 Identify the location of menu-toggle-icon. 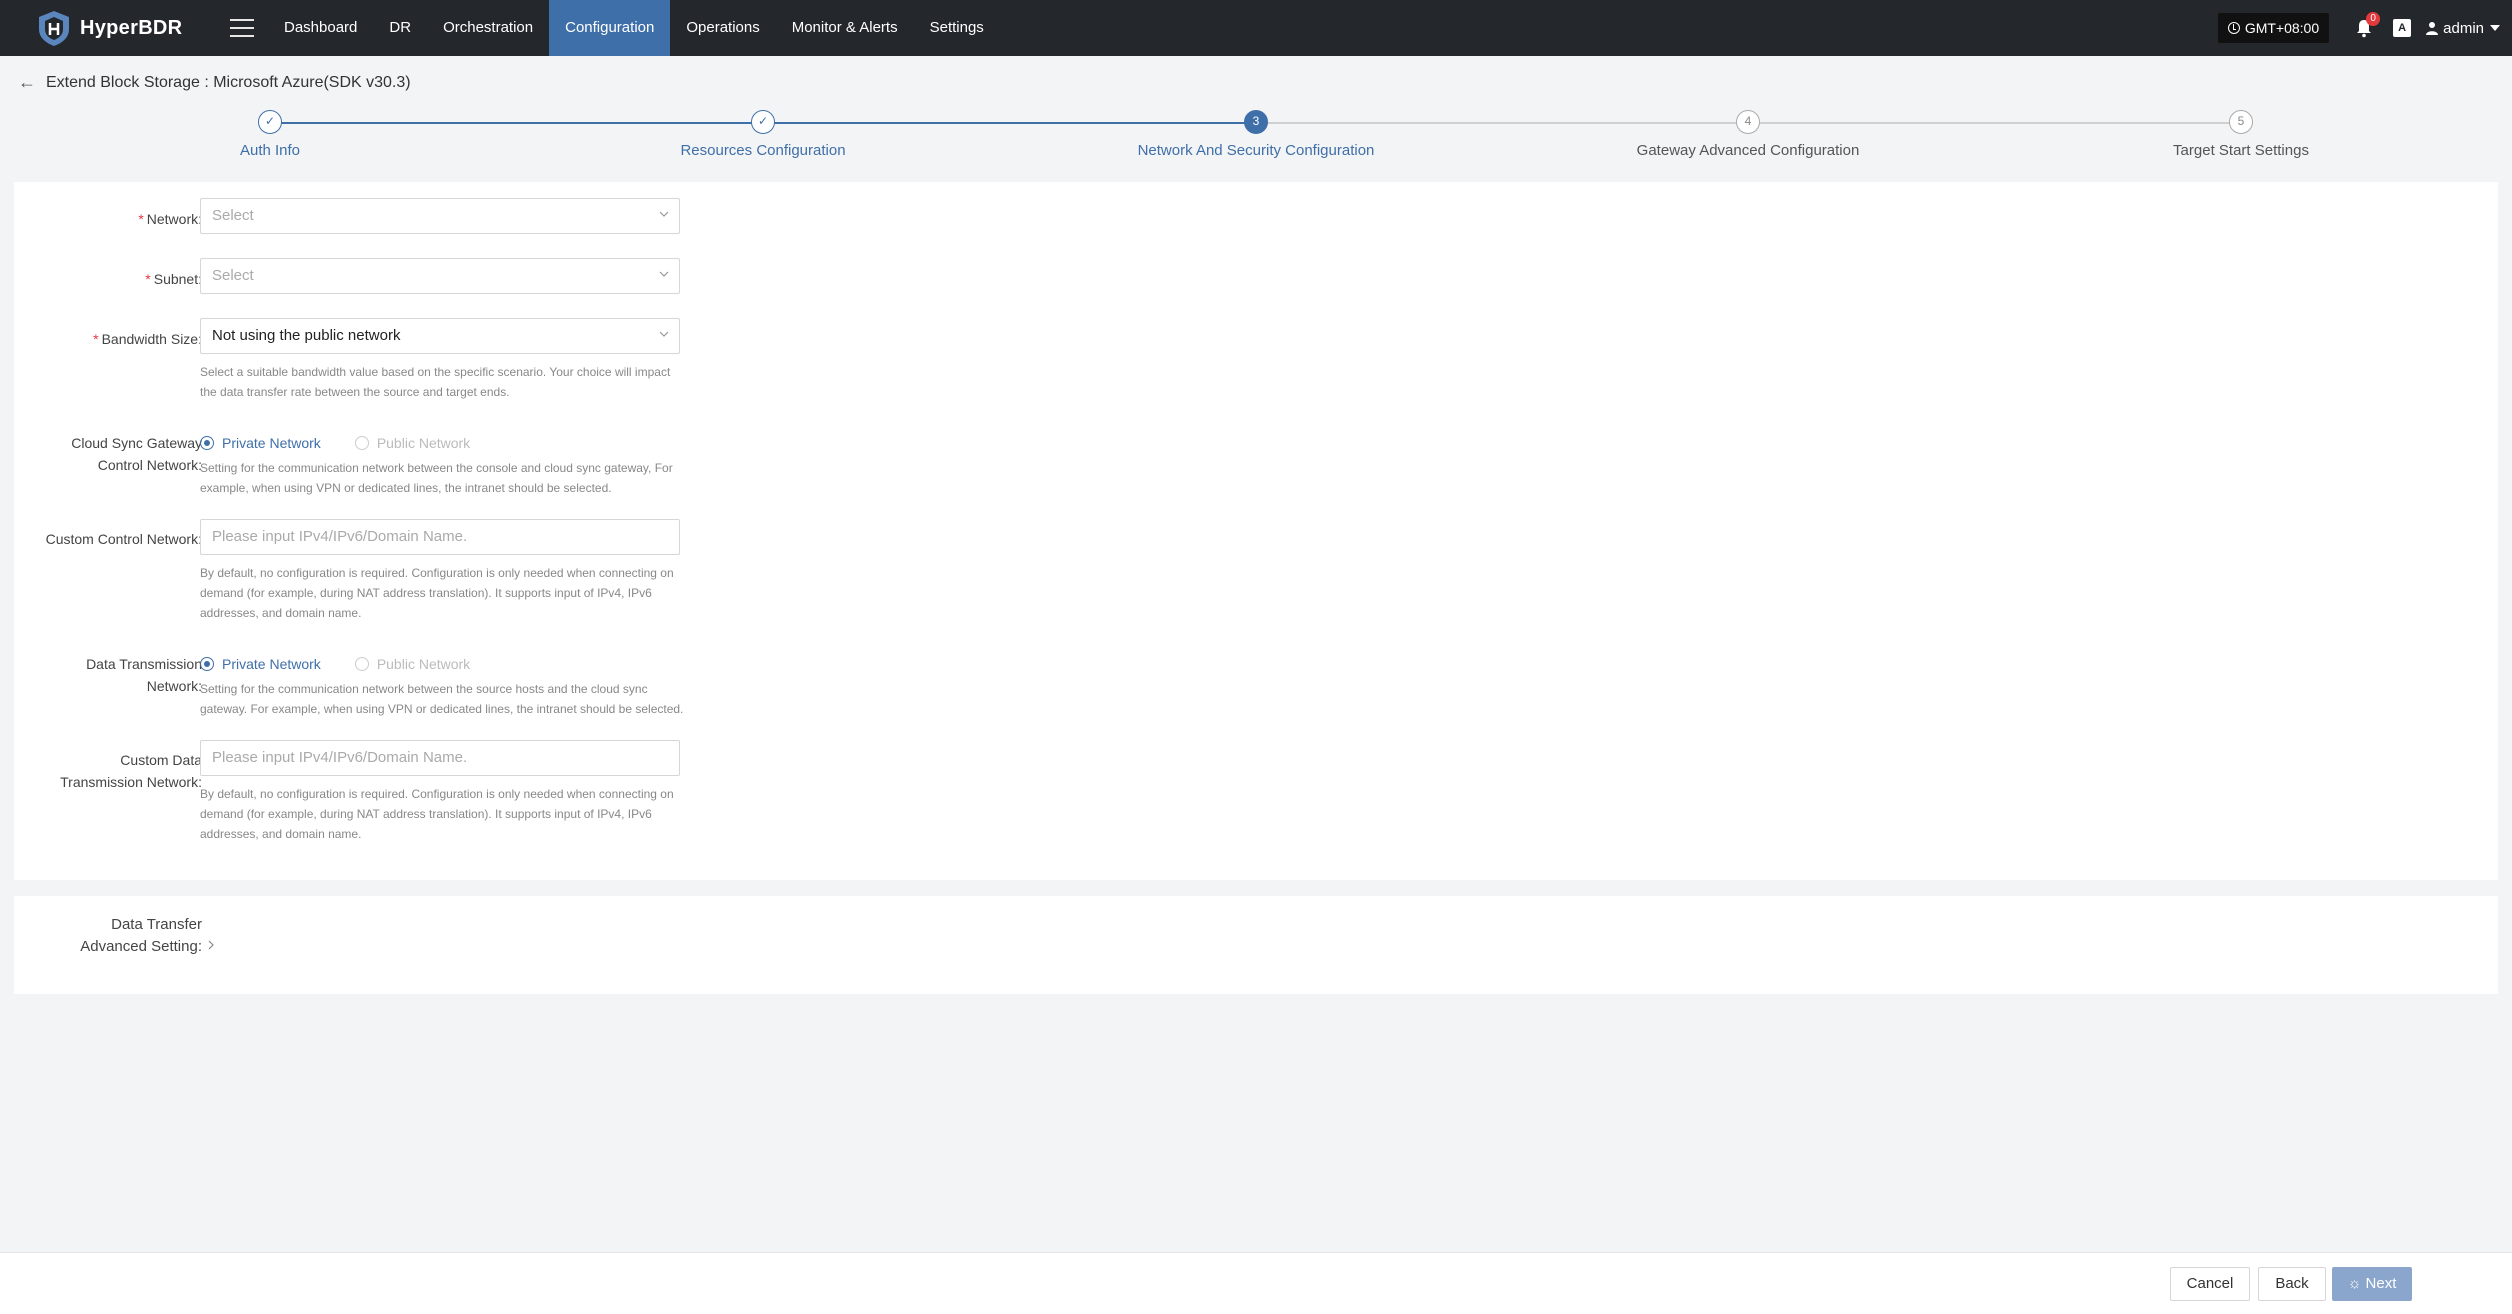
(242, 28).